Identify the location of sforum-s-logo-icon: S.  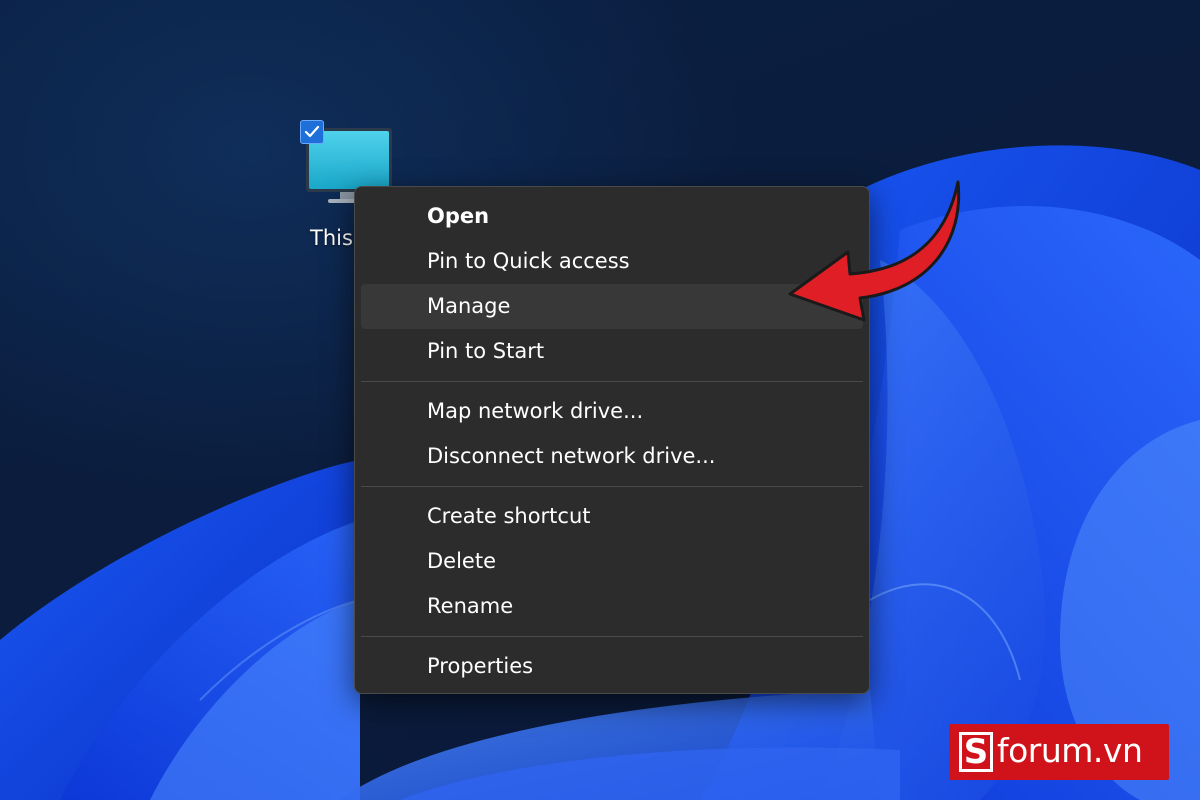
(976, 752).